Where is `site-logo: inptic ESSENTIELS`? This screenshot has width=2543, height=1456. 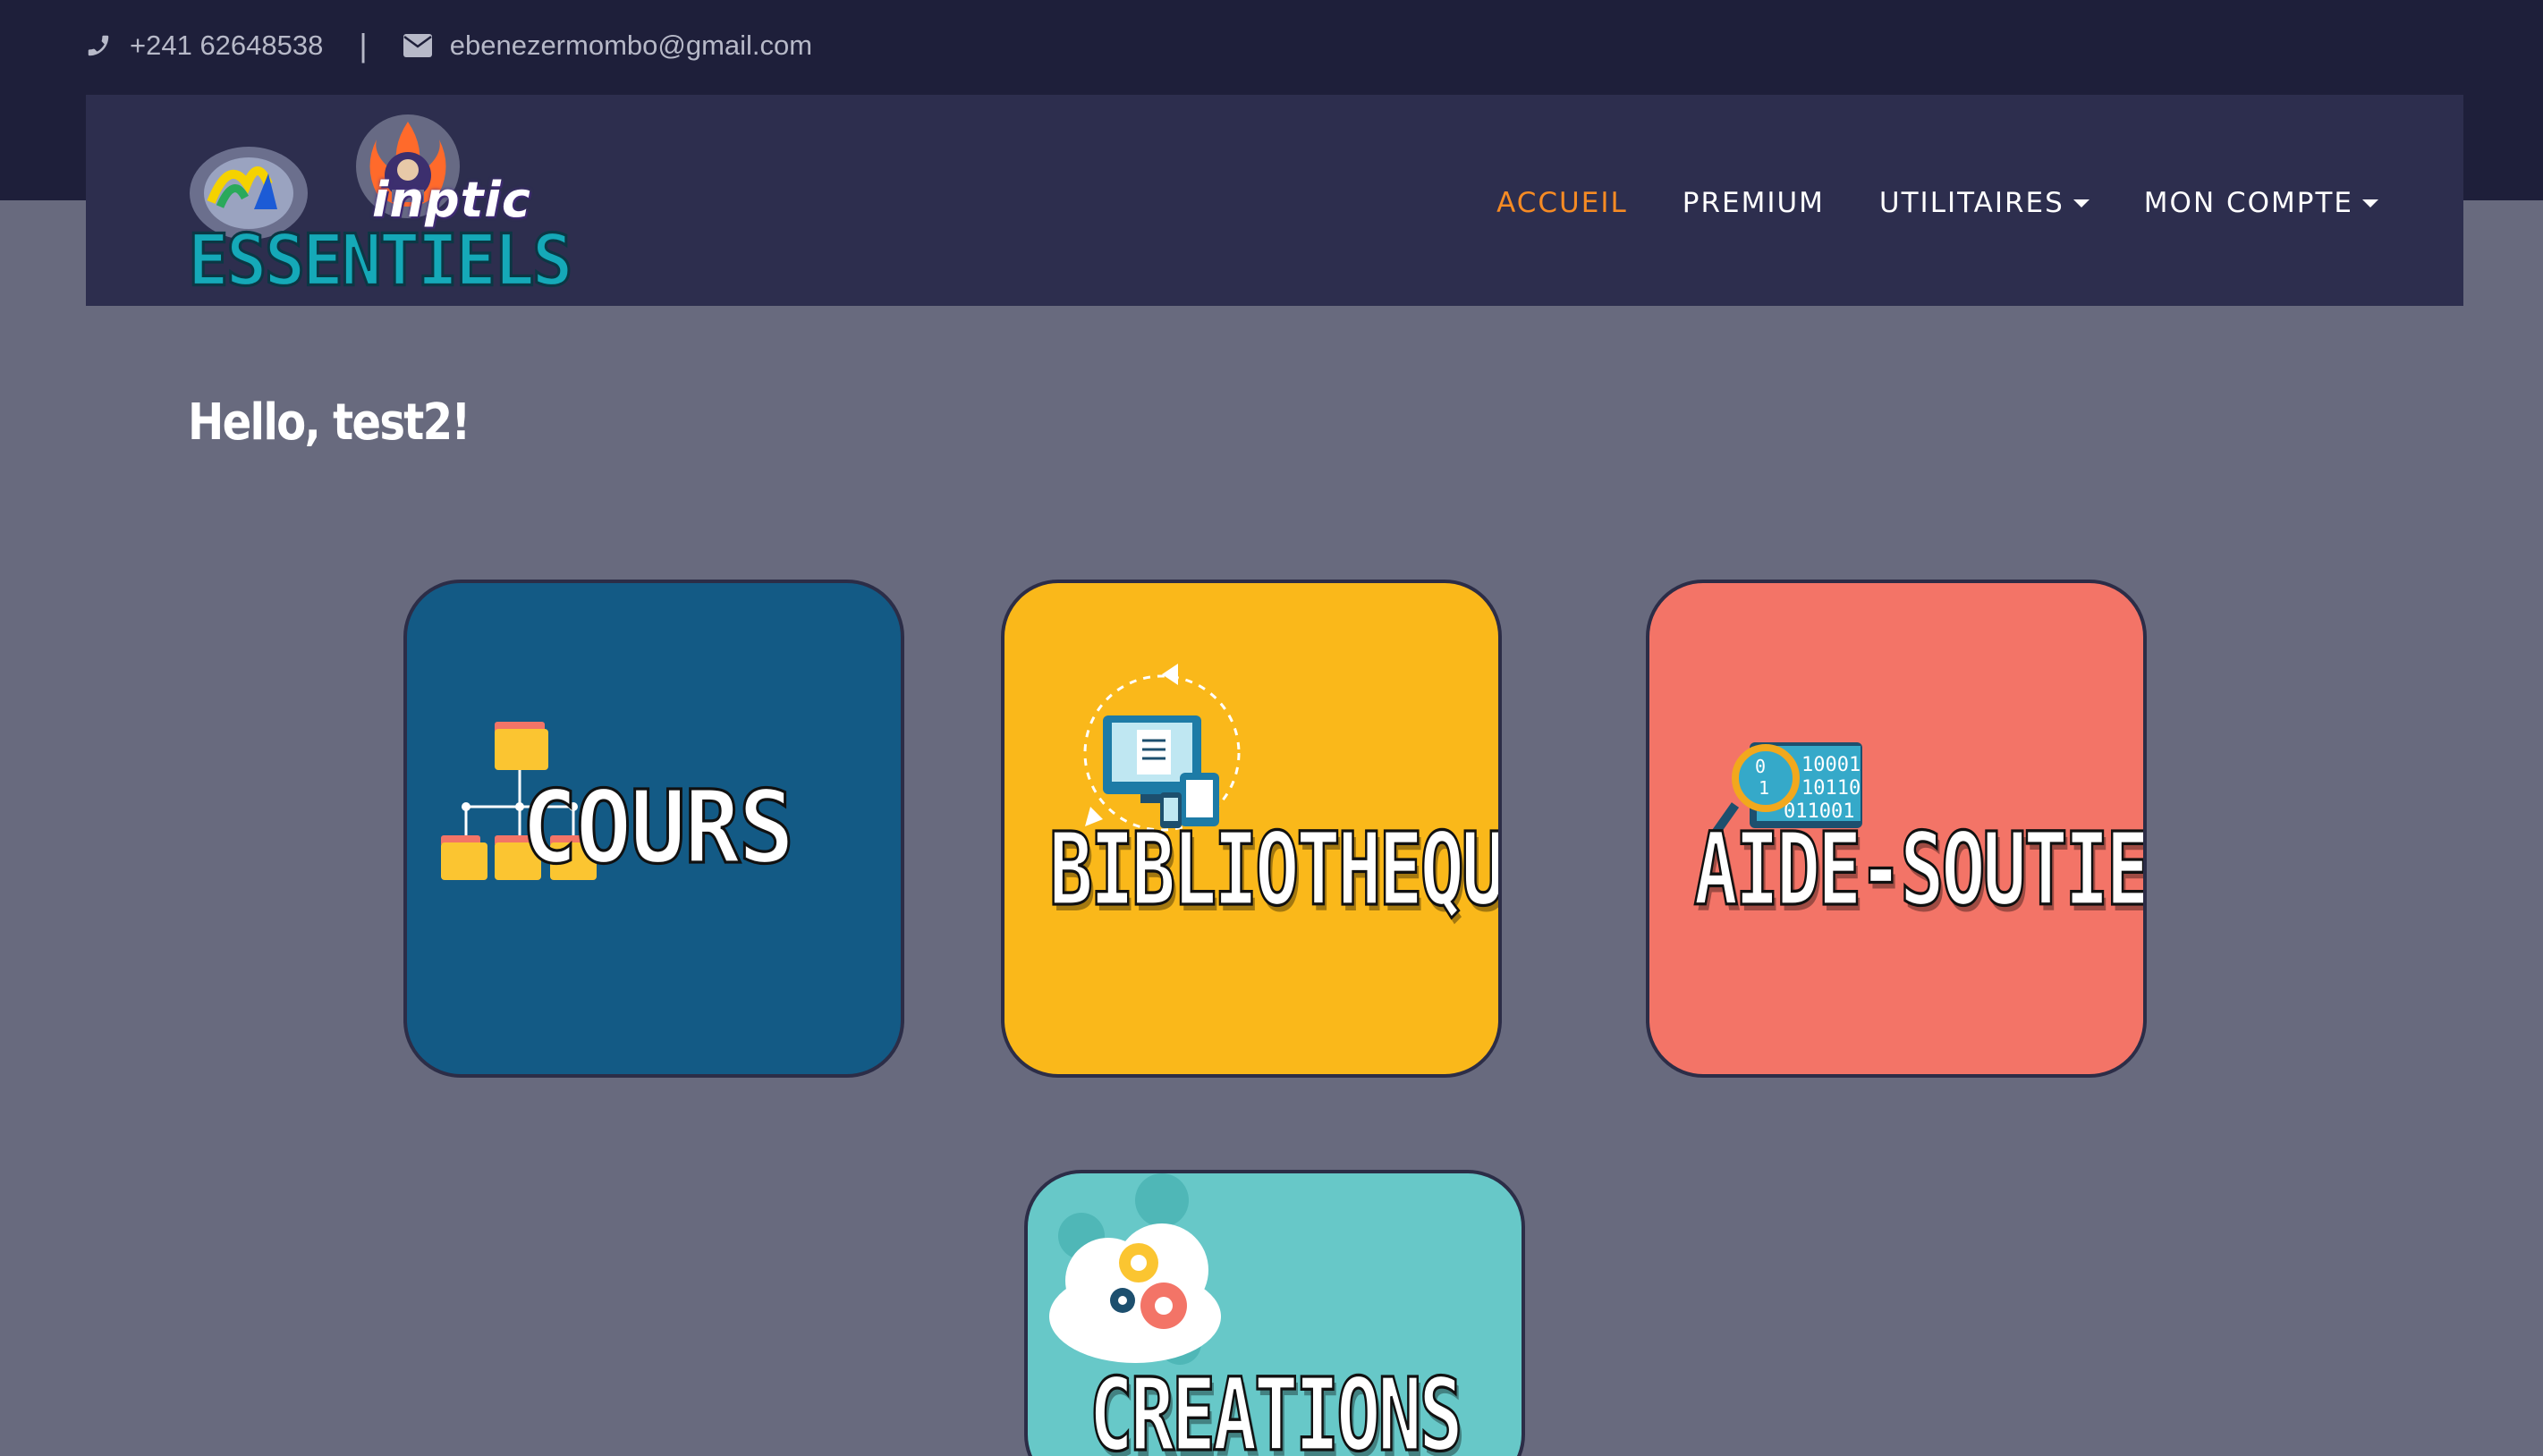
site-logo: inptic ESSENTIELS is located at coordinates (379, 203).